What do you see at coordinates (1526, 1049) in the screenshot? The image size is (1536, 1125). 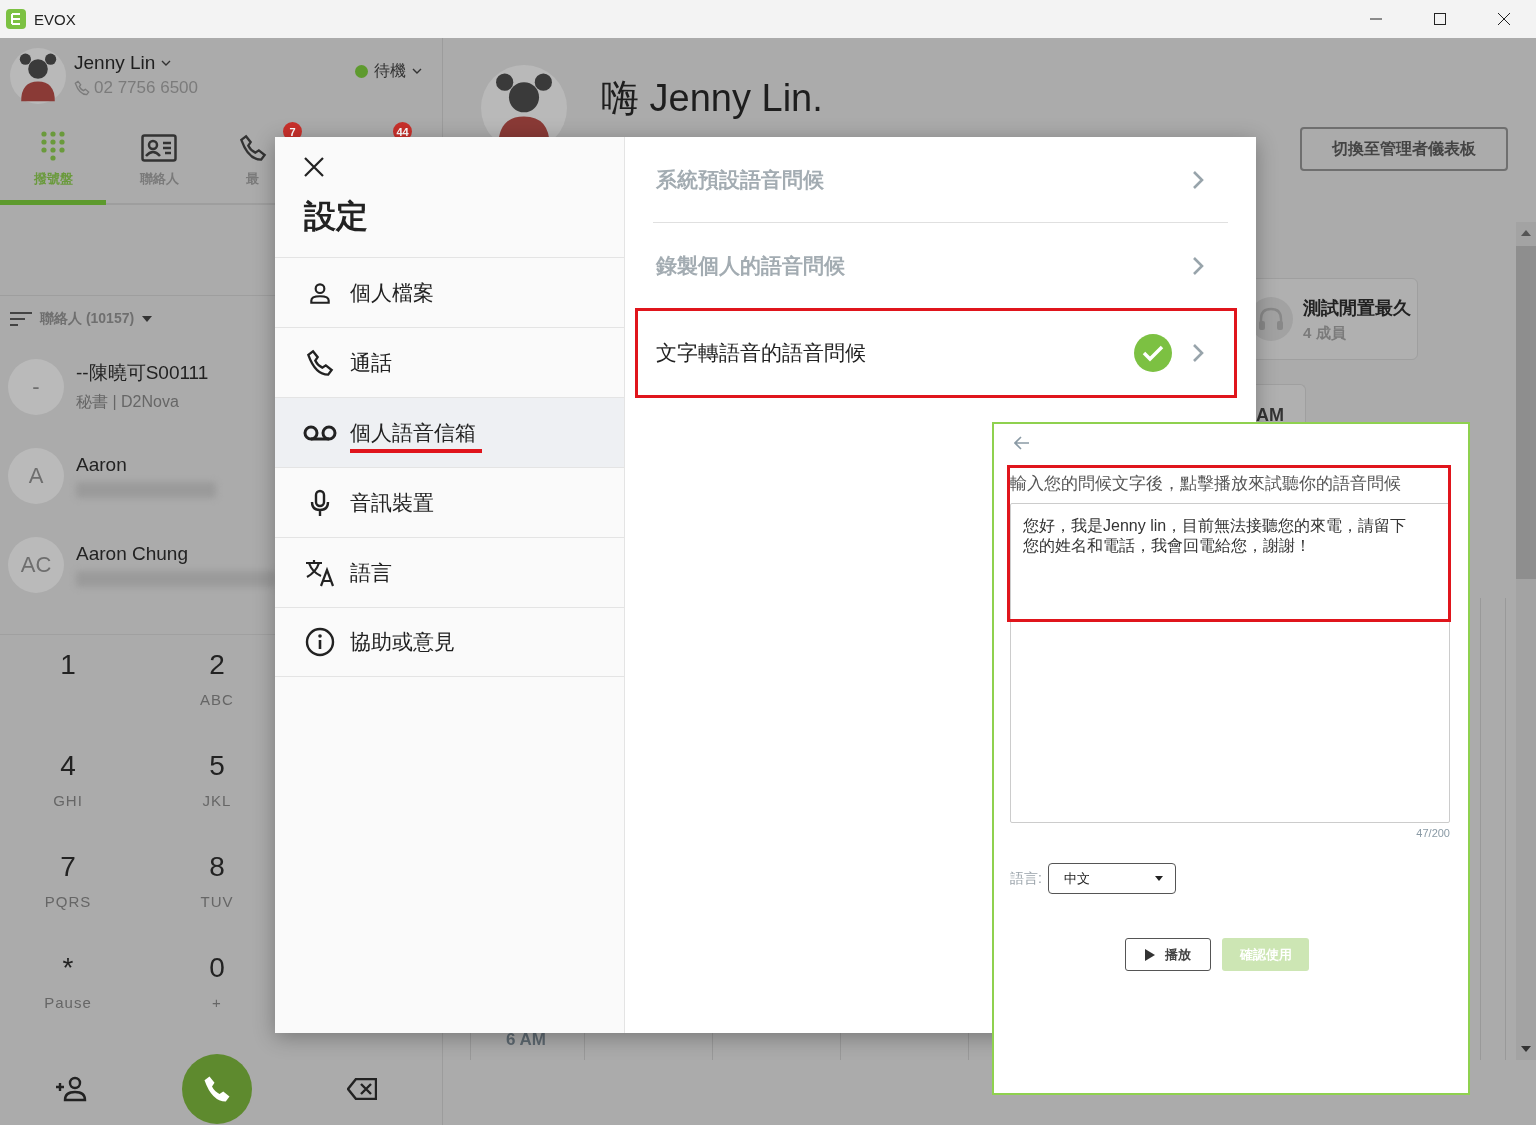 I see `scroll-down-icon` at bounding box center [1526, 1049].